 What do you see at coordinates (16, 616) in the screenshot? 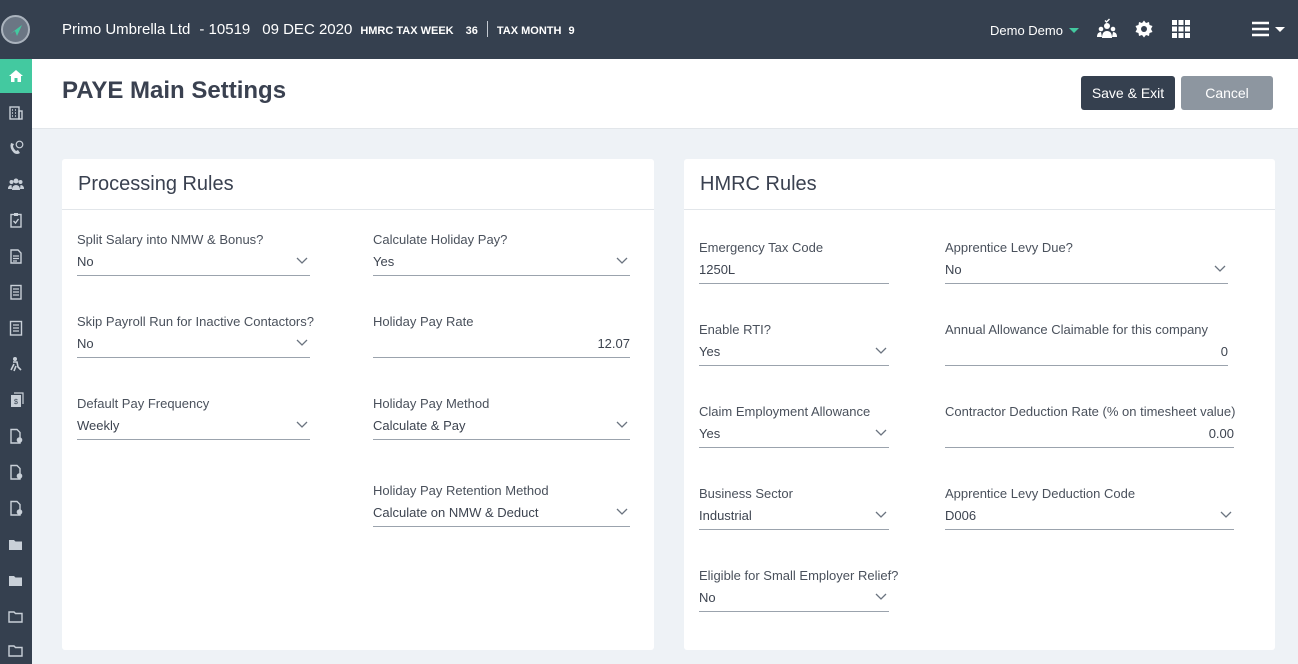
I see `sidebar-item-library` at bounding box center [16, 616].